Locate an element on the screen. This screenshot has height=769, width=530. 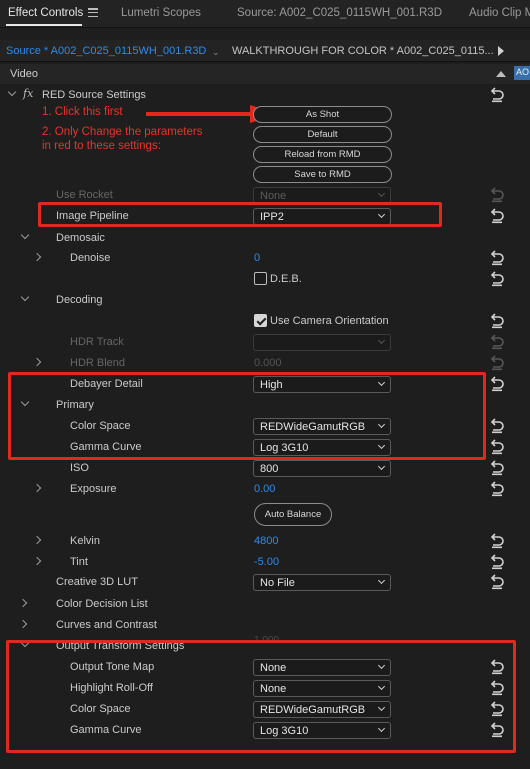
row-hdr-blend: HDR Blend 0.000 is located at coordinates (265, 363).